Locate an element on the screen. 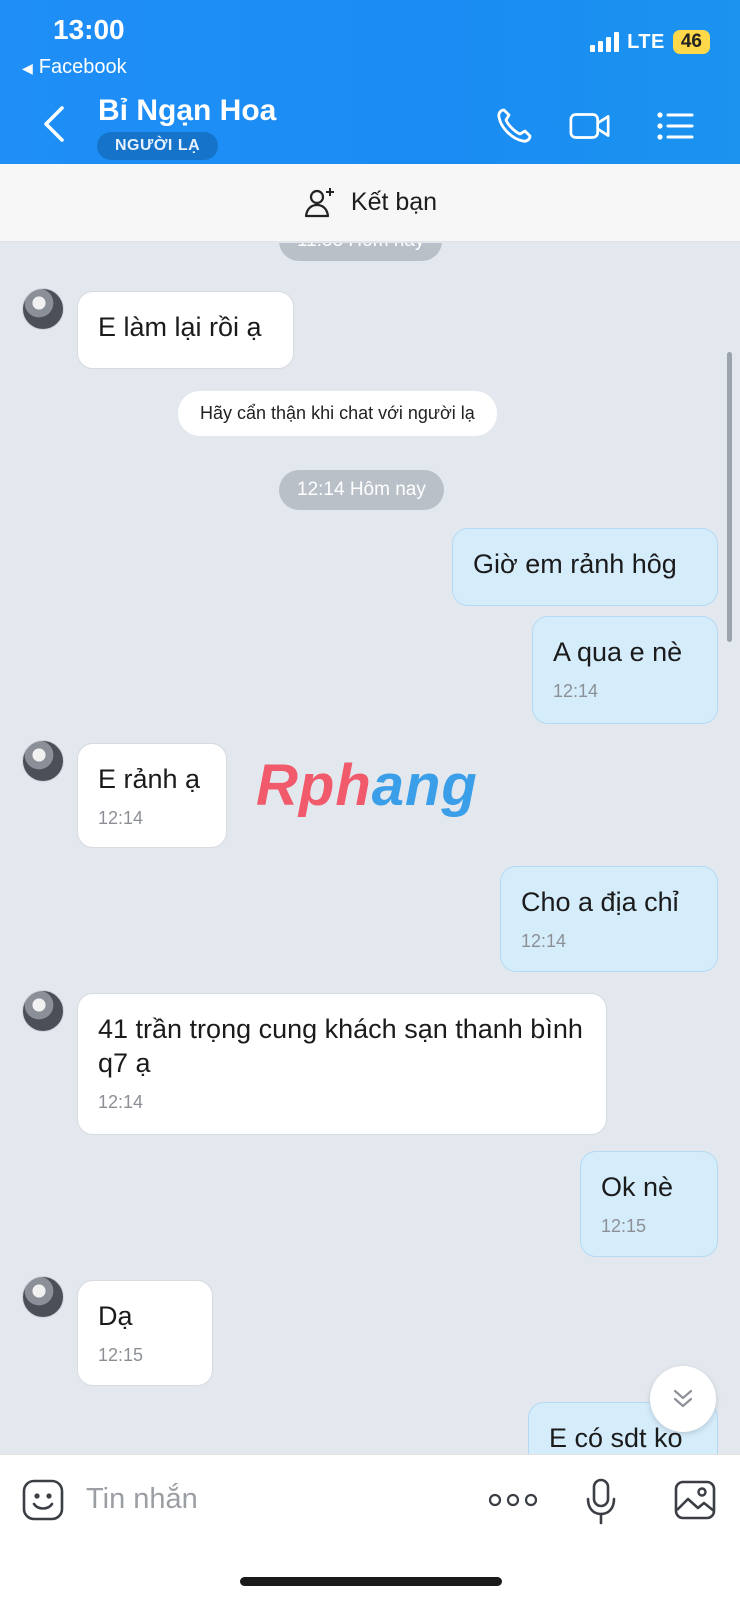 This screenshot has height=1600, width=740. stranger-warning: Hãy cẩn thận khi chat với người lạ is located at coordinates (337, 413).